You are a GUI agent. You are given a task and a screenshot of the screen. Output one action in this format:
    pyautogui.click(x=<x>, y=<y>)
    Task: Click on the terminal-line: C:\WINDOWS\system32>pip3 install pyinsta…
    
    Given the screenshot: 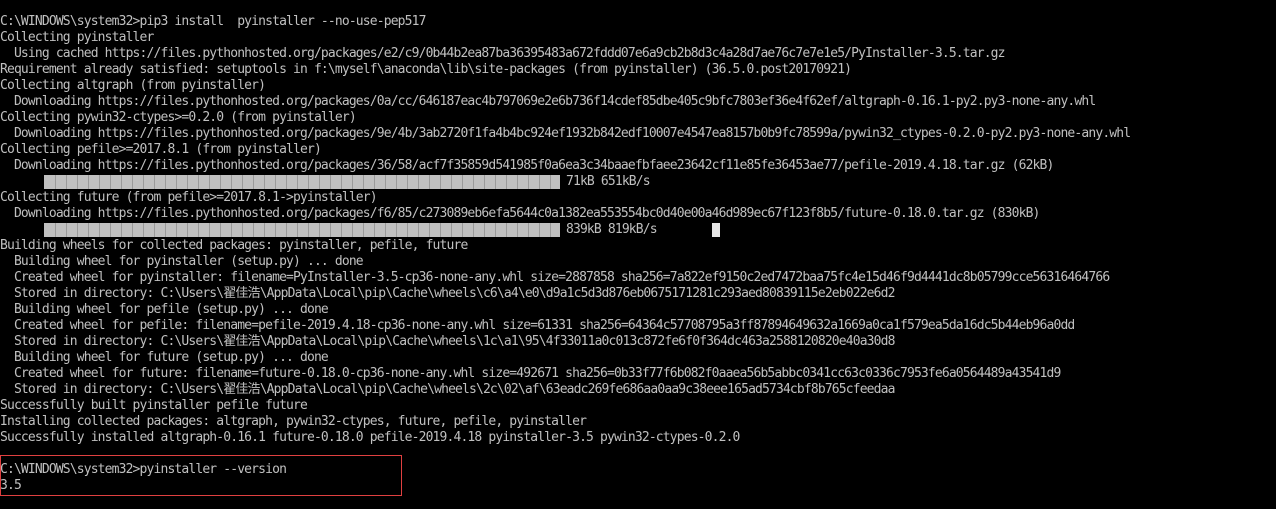 What is the action you would take?
    pyautogui.click(x=213, y=21)
    